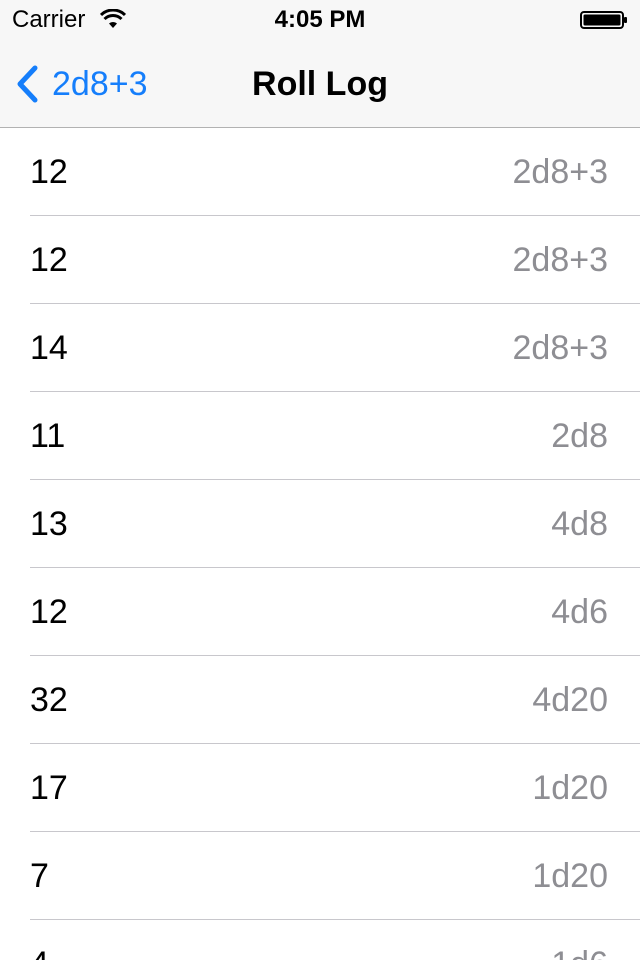 The height and width of the screenshot is (960, 640). I want to click on list-item: 14 2d8+3, so click(320, 348).